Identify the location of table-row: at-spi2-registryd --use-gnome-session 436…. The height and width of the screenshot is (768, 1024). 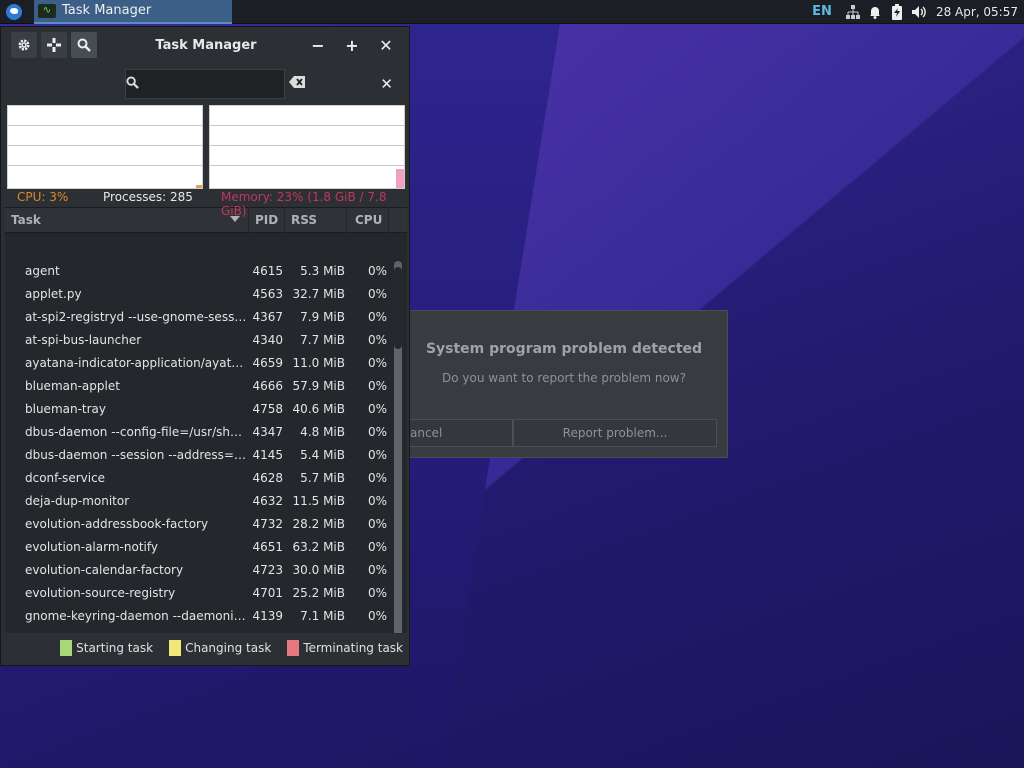
(197, 316).